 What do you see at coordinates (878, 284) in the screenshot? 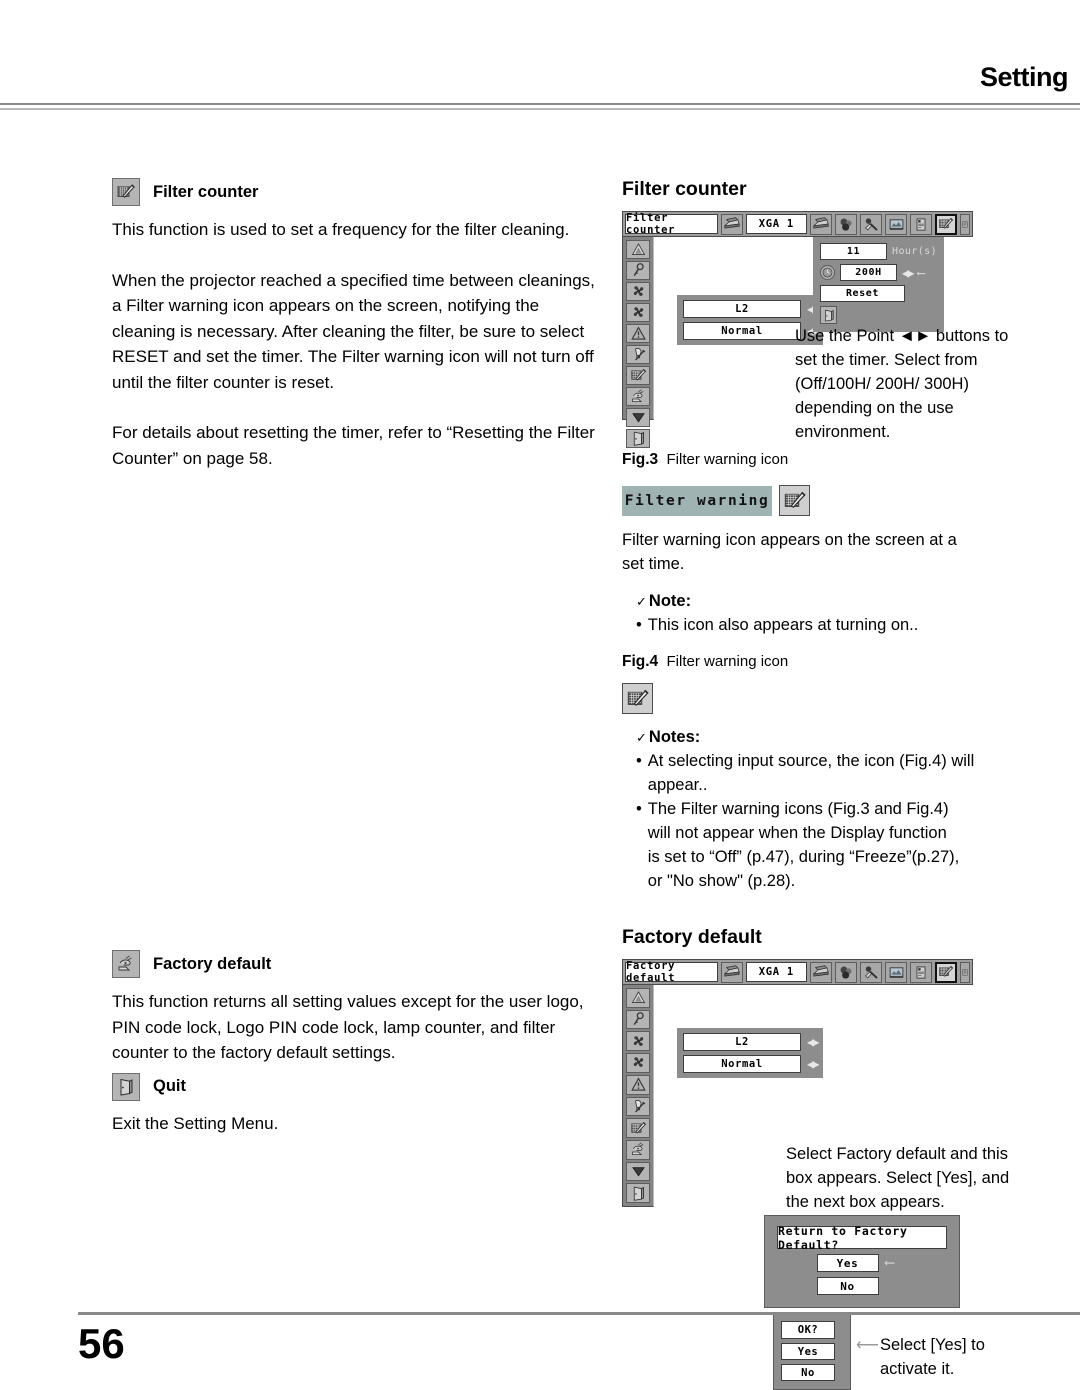
I see `osd-filter-timer-panel: 11 Hour(s) 200H ◀▶ ⟵ Reset` at bounding box center [878, 284].